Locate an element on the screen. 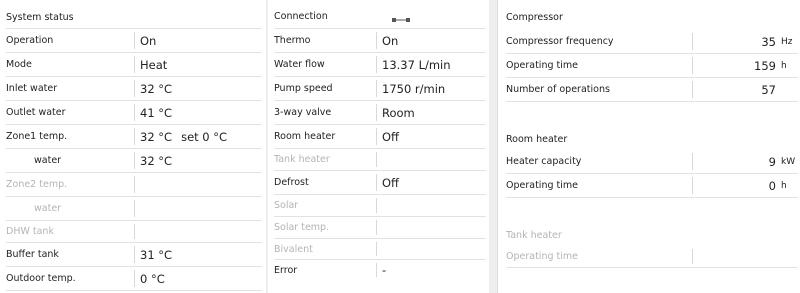 Image resolution: width=800 pixels, height=293 pixels. value-number: 9 is located at coordinates (772, 161).